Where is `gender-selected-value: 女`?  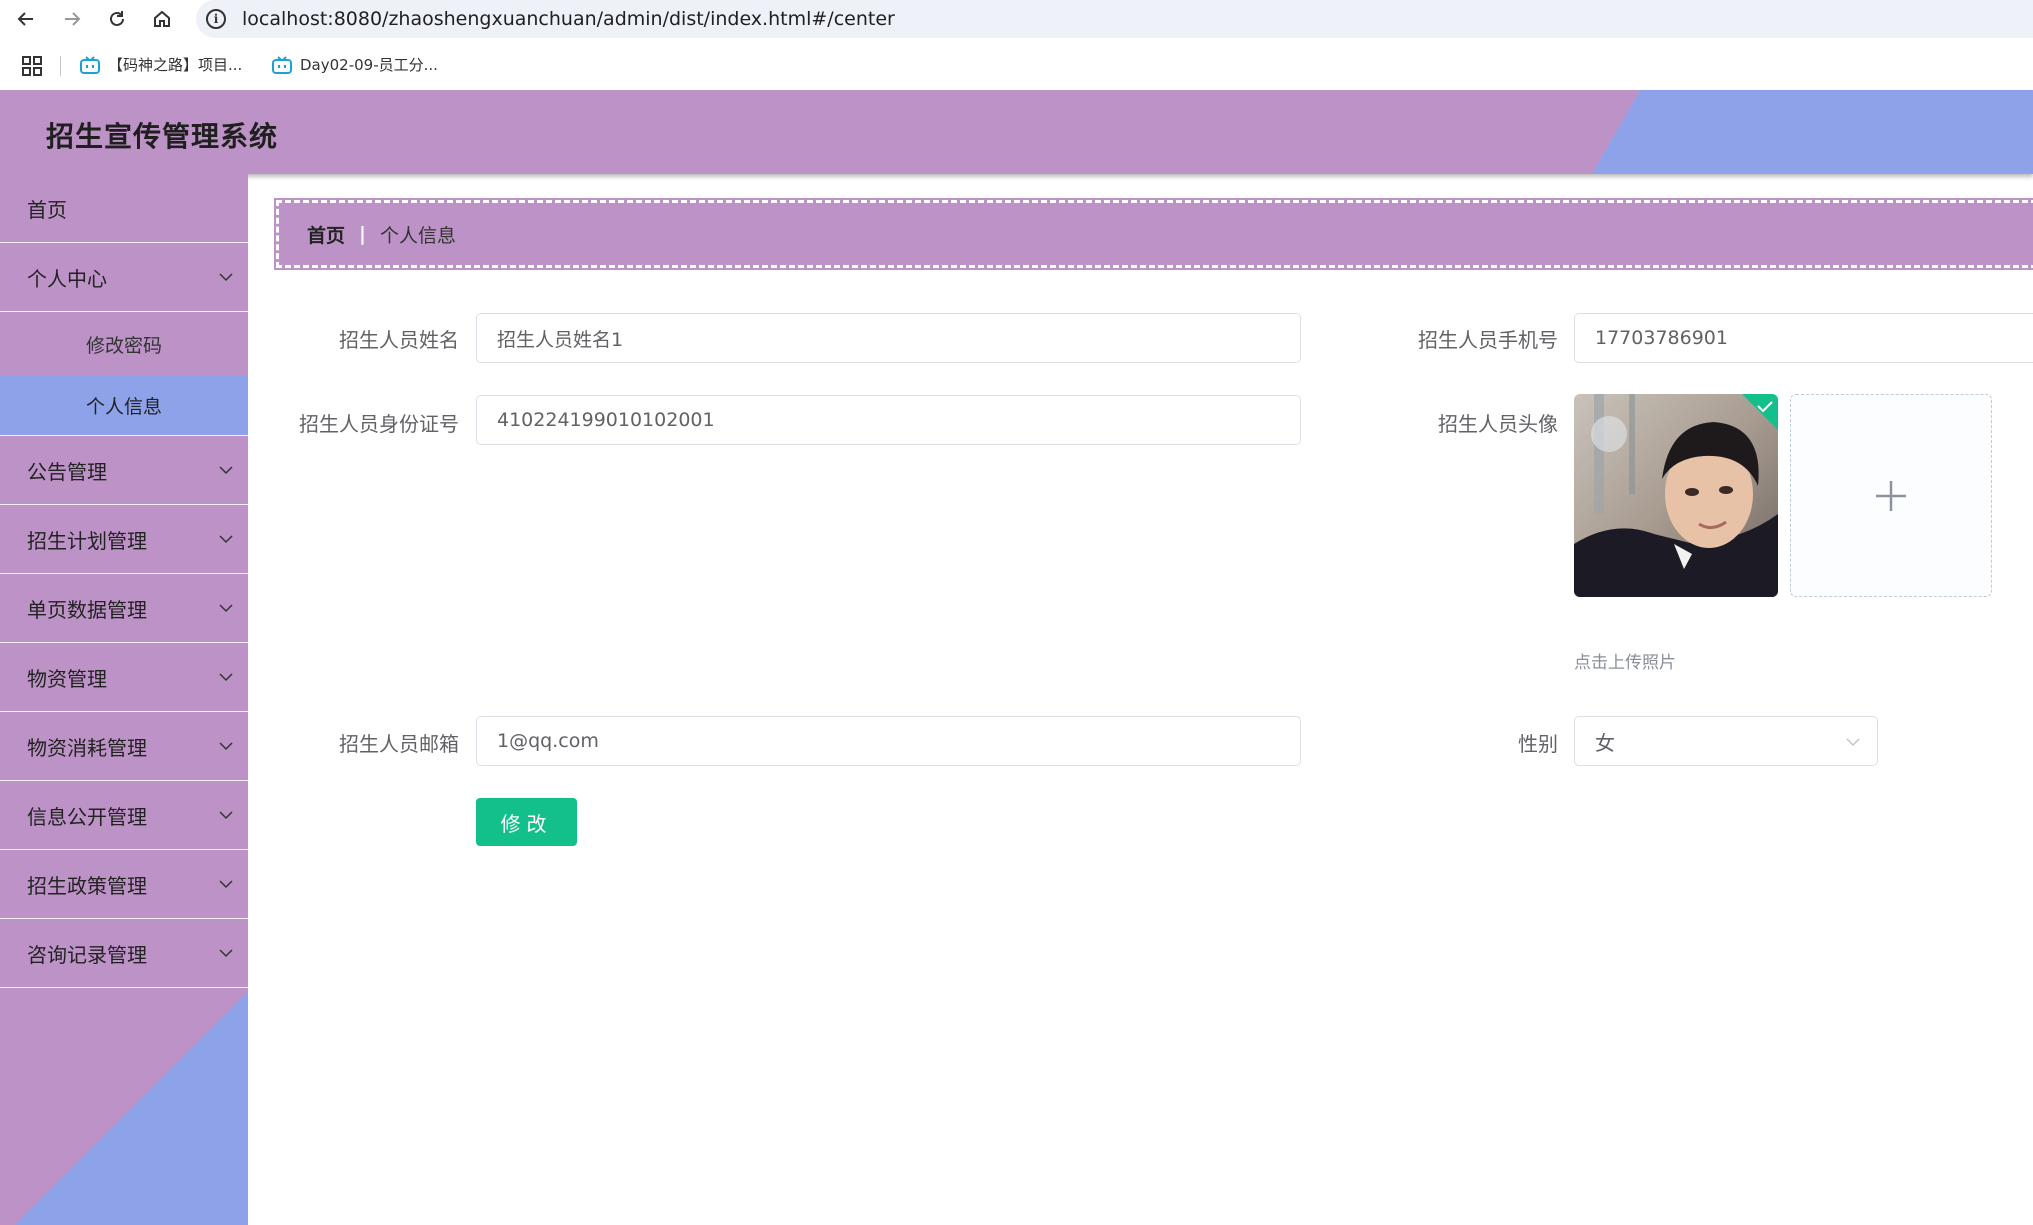
gender-selected-value: 女 is located at coordinates (1605, 742).